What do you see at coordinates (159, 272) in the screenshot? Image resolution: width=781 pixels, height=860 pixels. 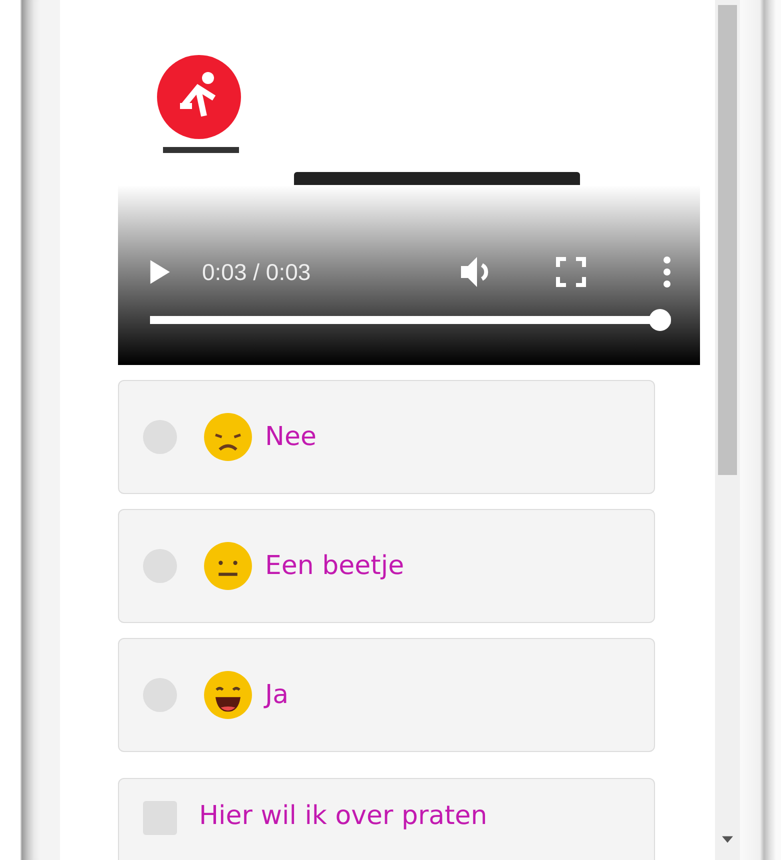 I see `play-icon` at bounding box center [159, 272].